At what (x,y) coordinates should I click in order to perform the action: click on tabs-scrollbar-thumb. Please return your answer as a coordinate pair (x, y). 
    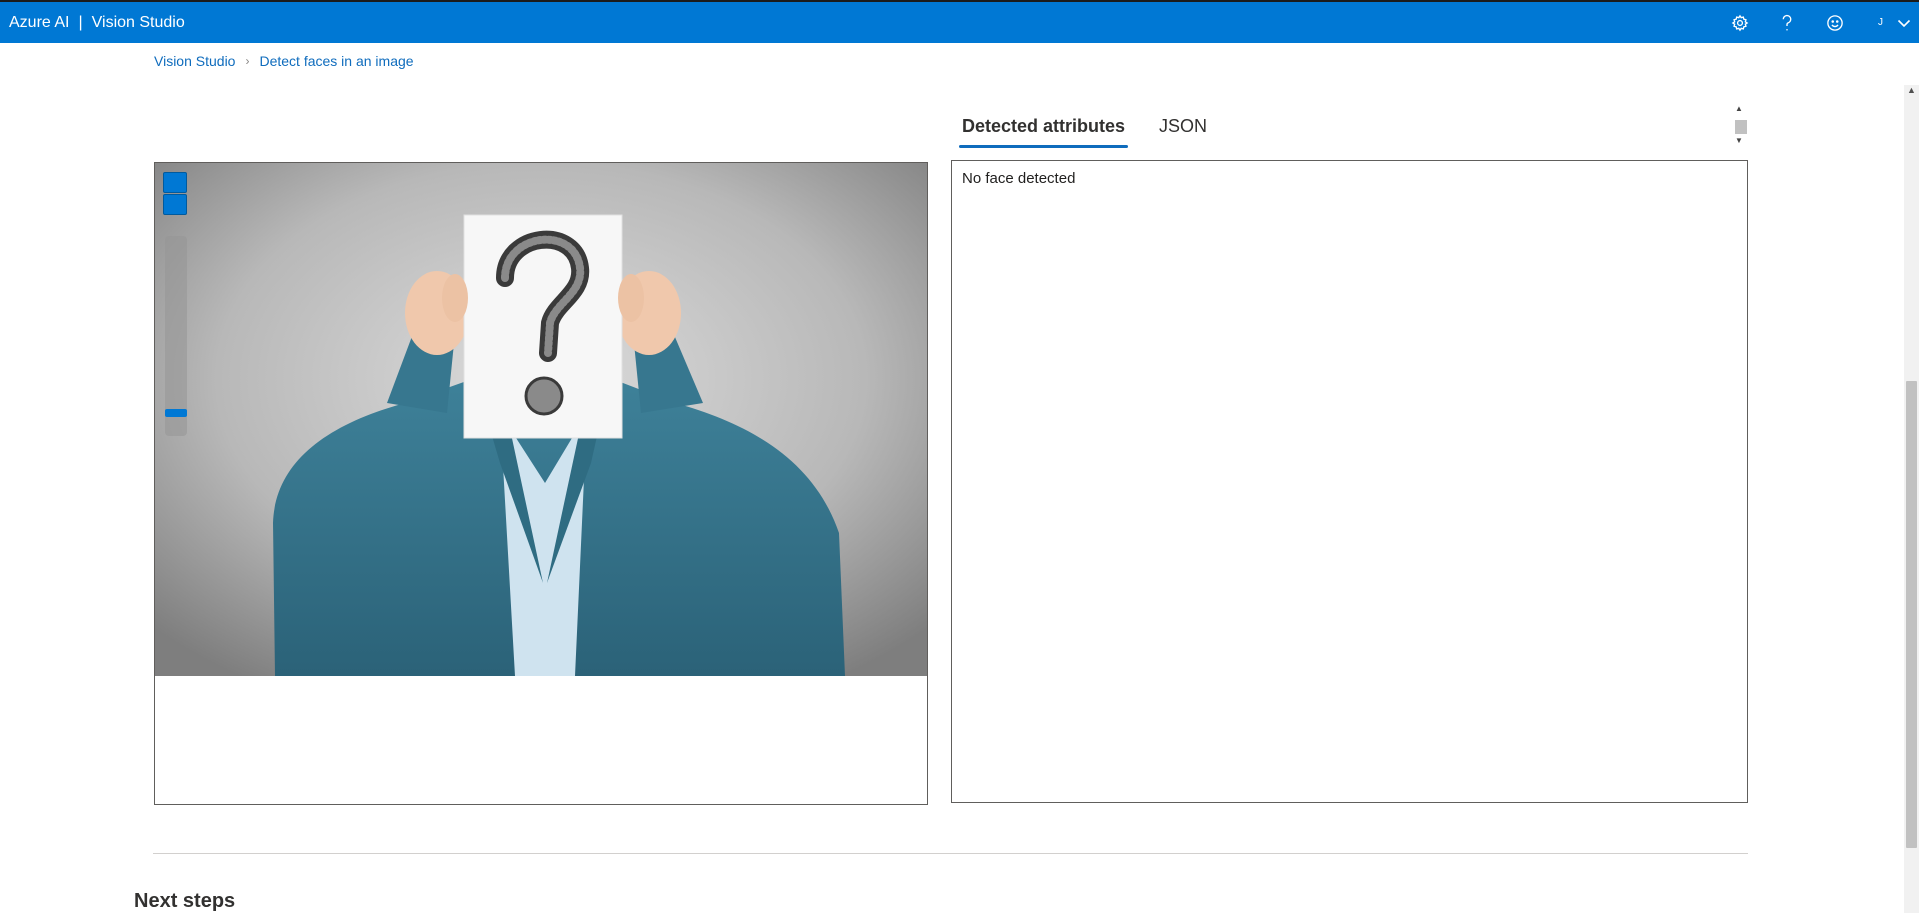
    Looking at the image, I should click on (1741, 127).